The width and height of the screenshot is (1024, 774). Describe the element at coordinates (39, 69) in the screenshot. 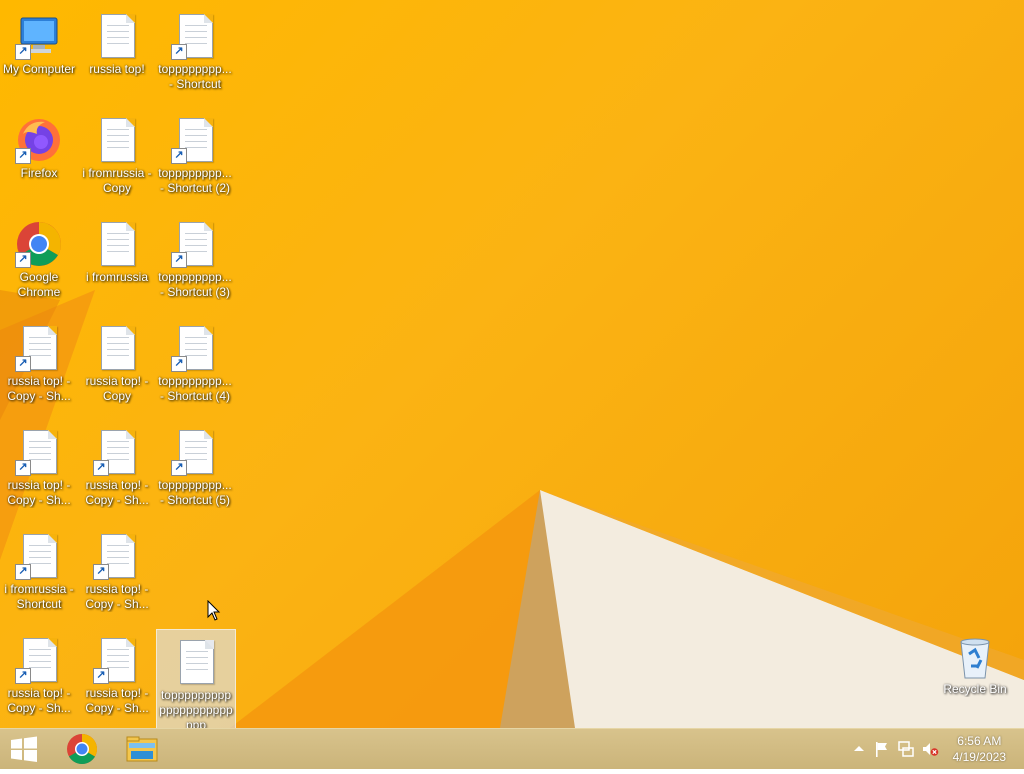

I see `icon-label: My Computer` at that location.